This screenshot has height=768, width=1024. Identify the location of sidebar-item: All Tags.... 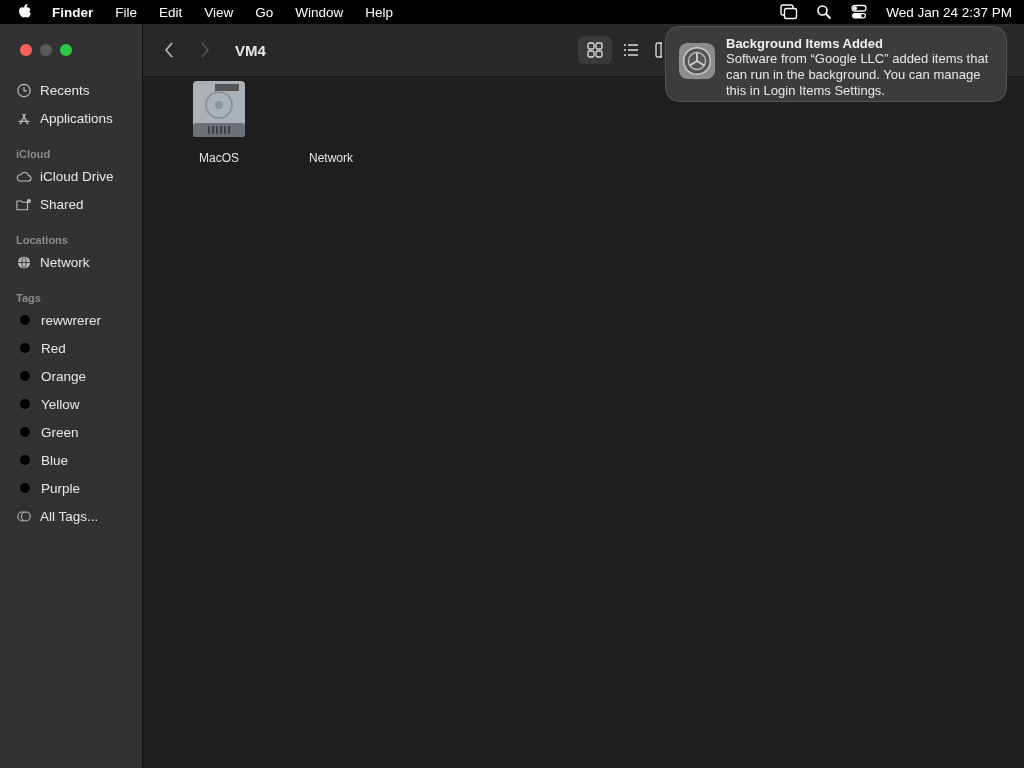
(79, 516).